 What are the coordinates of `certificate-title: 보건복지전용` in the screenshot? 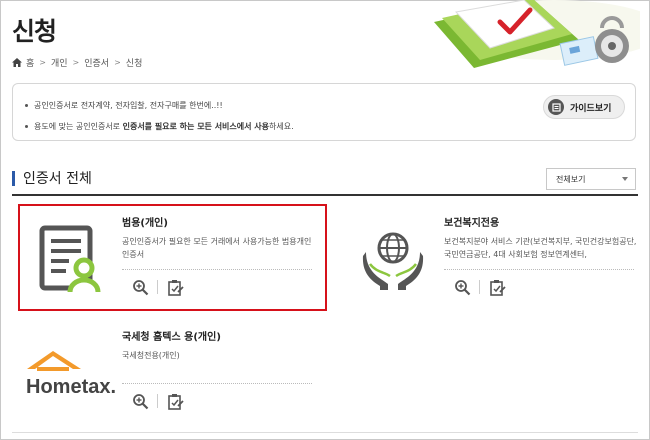 It's located at (471, 221).